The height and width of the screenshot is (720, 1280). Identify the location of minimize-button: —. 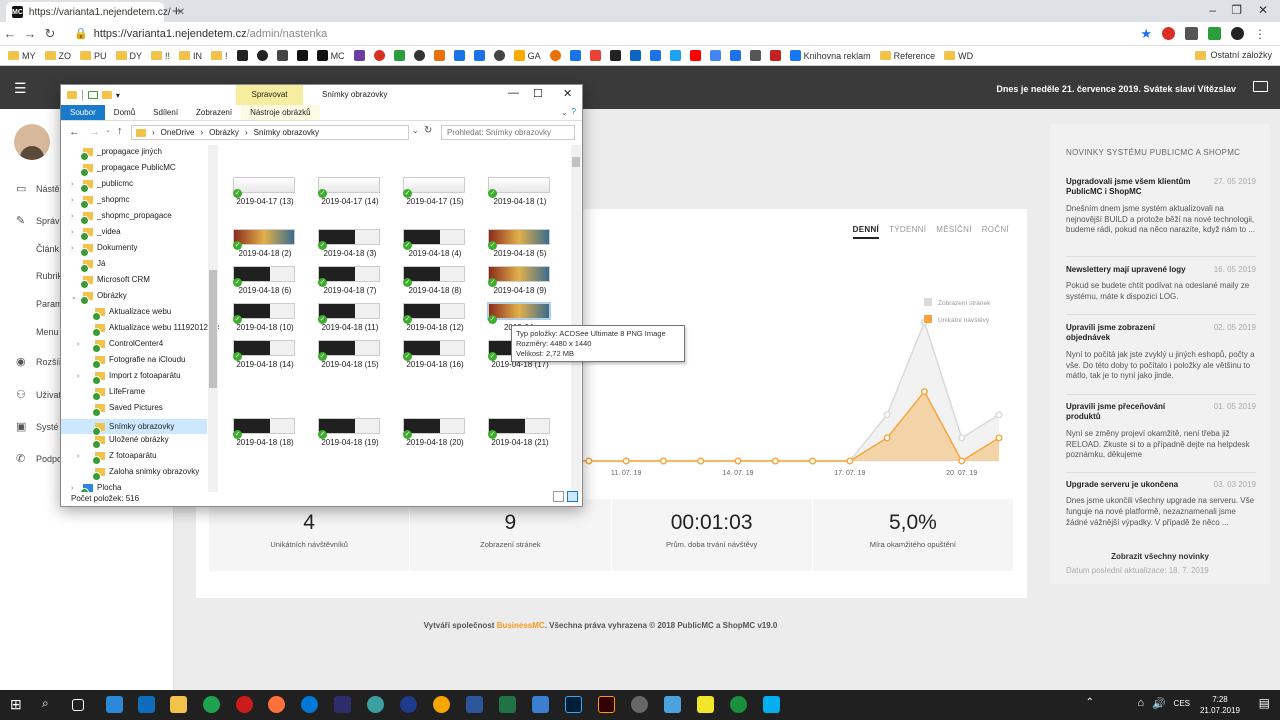
(513, 93).